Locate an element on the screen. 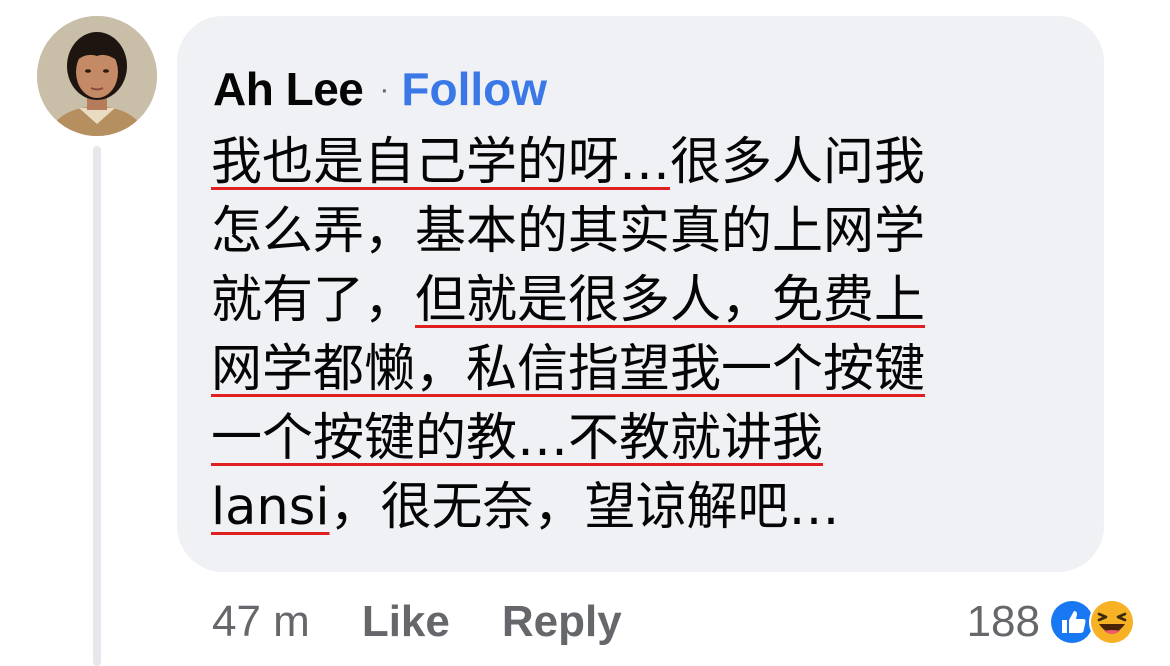 The height and width of the screenshot is (666, 1170). comment-phrase: 很多人问我 is located at coordinates (798, 162).